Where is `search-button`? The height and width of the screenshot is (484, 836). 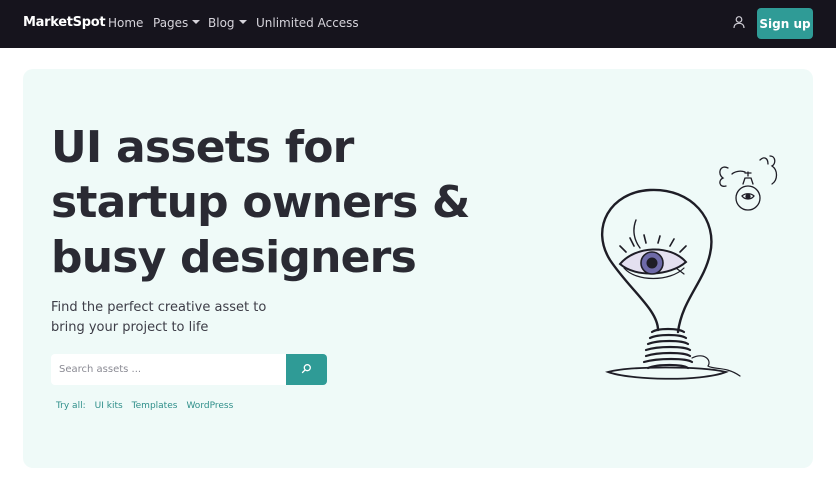
search-button is located at coordinates (306, 369).